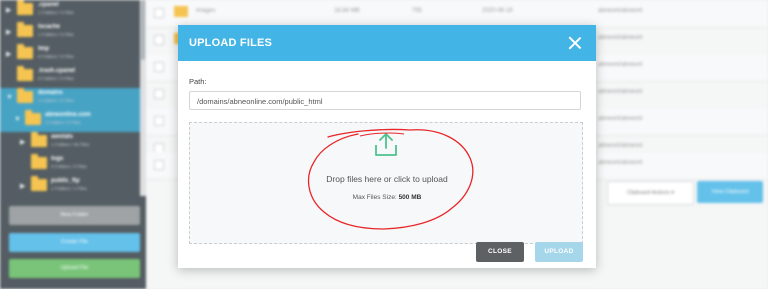  Describe the element at coordinates (198, 81) in the screenshot. I see `path-label: Path:` at that location.